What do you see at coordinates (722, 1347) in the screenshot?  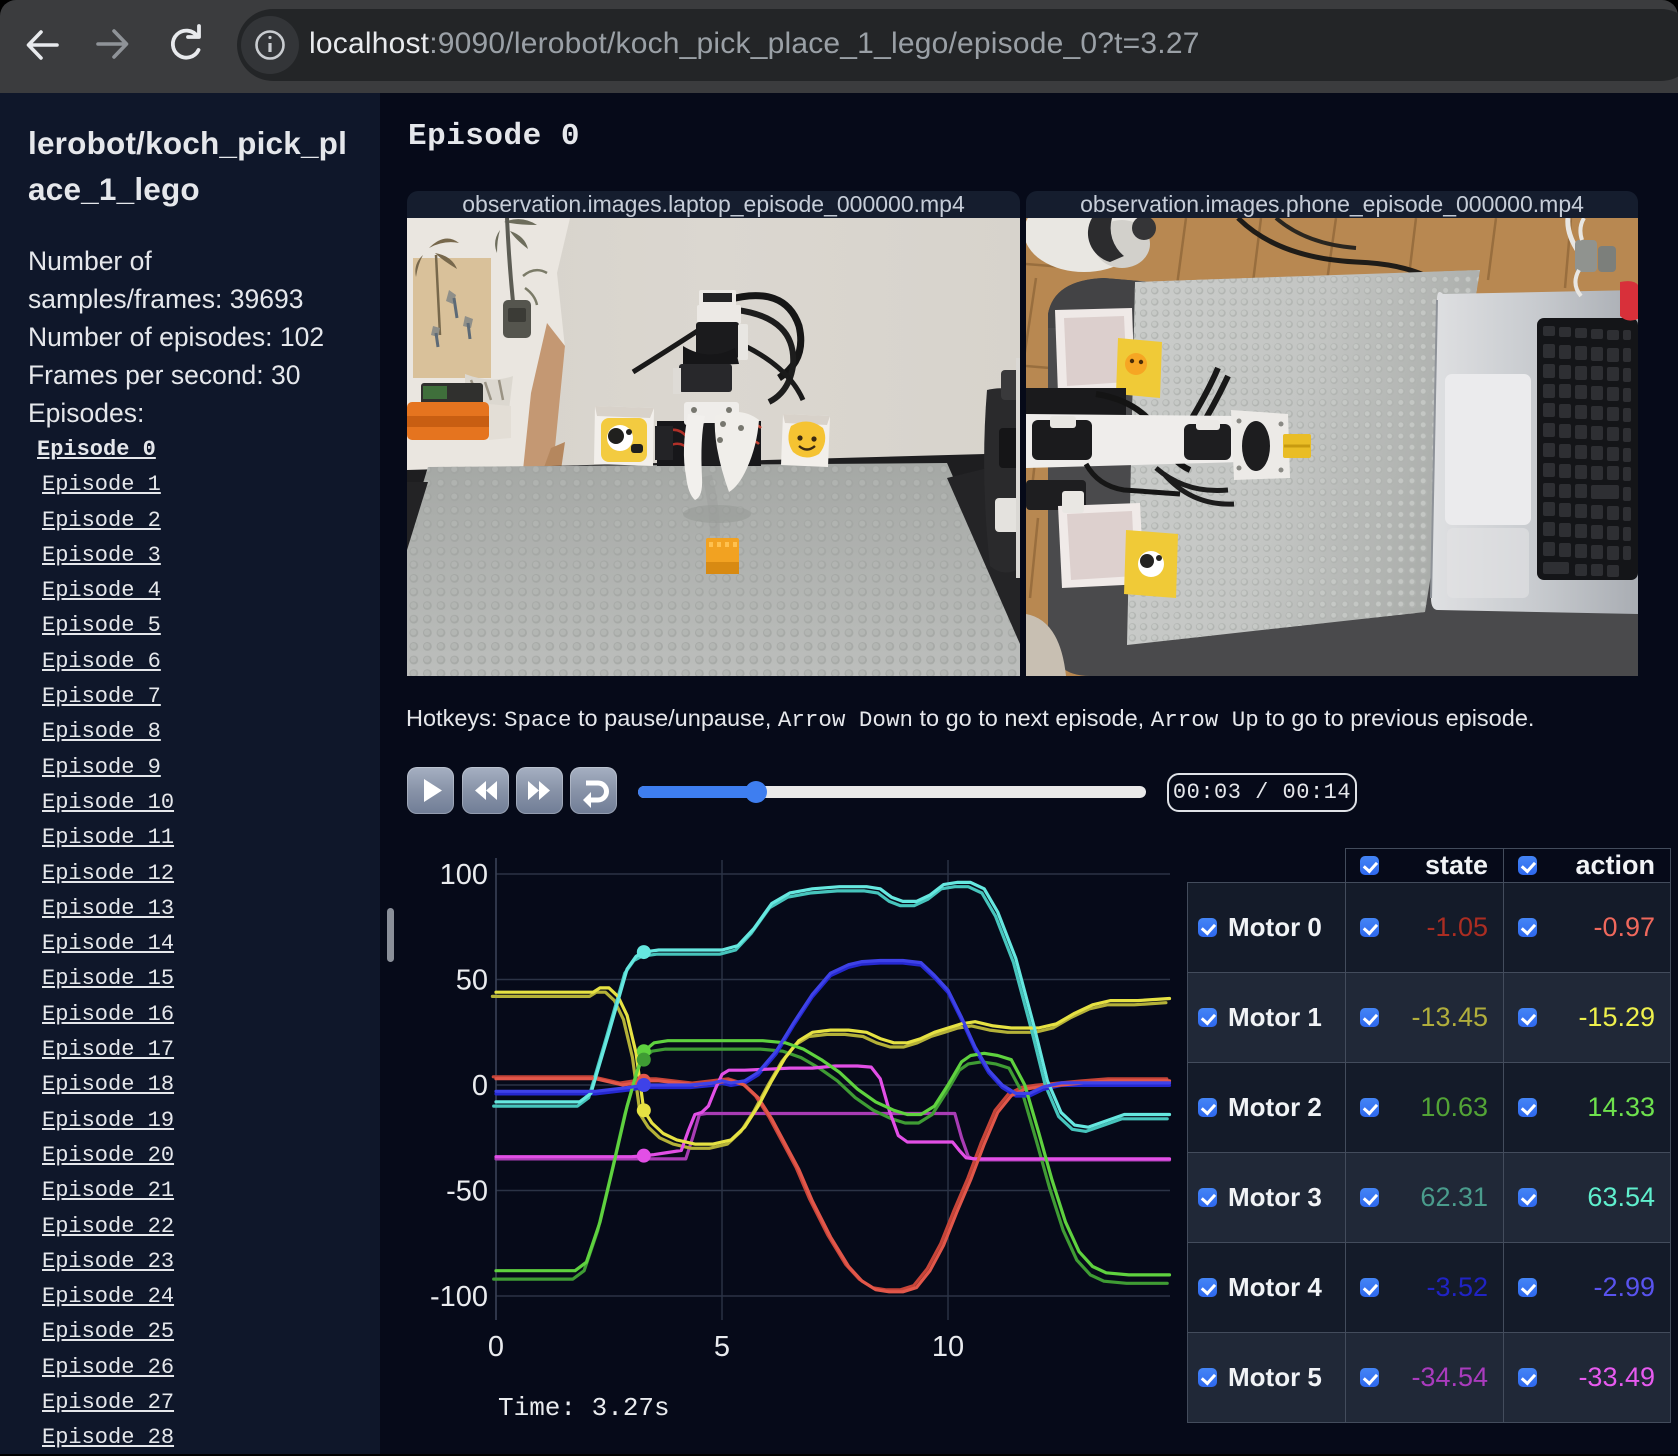 I see `svg-text: 5` at bounding box center [722, 1347].